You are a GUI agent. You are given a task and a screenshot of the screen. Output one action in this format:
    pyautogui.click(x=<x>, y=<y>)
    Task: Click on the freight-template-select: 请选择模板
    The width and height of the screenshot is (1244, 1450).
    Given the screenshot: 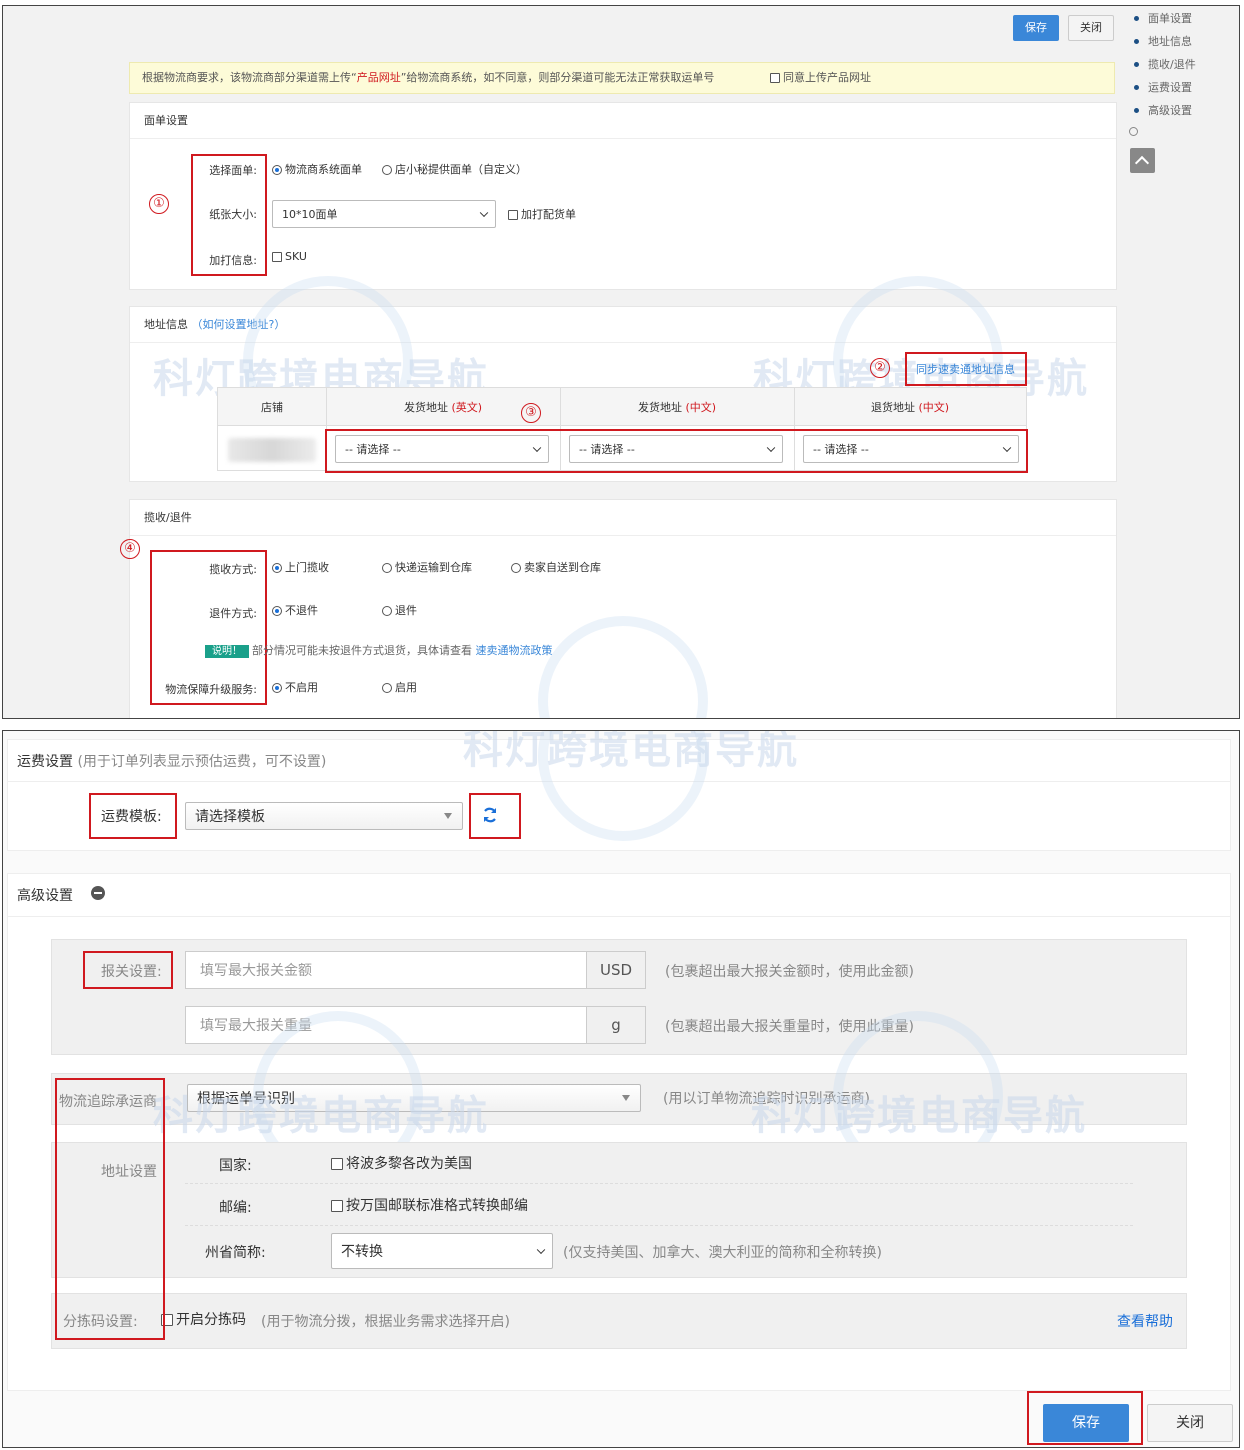 What is the action you would take?
    pyautogui.click(x=324, y=816)
    